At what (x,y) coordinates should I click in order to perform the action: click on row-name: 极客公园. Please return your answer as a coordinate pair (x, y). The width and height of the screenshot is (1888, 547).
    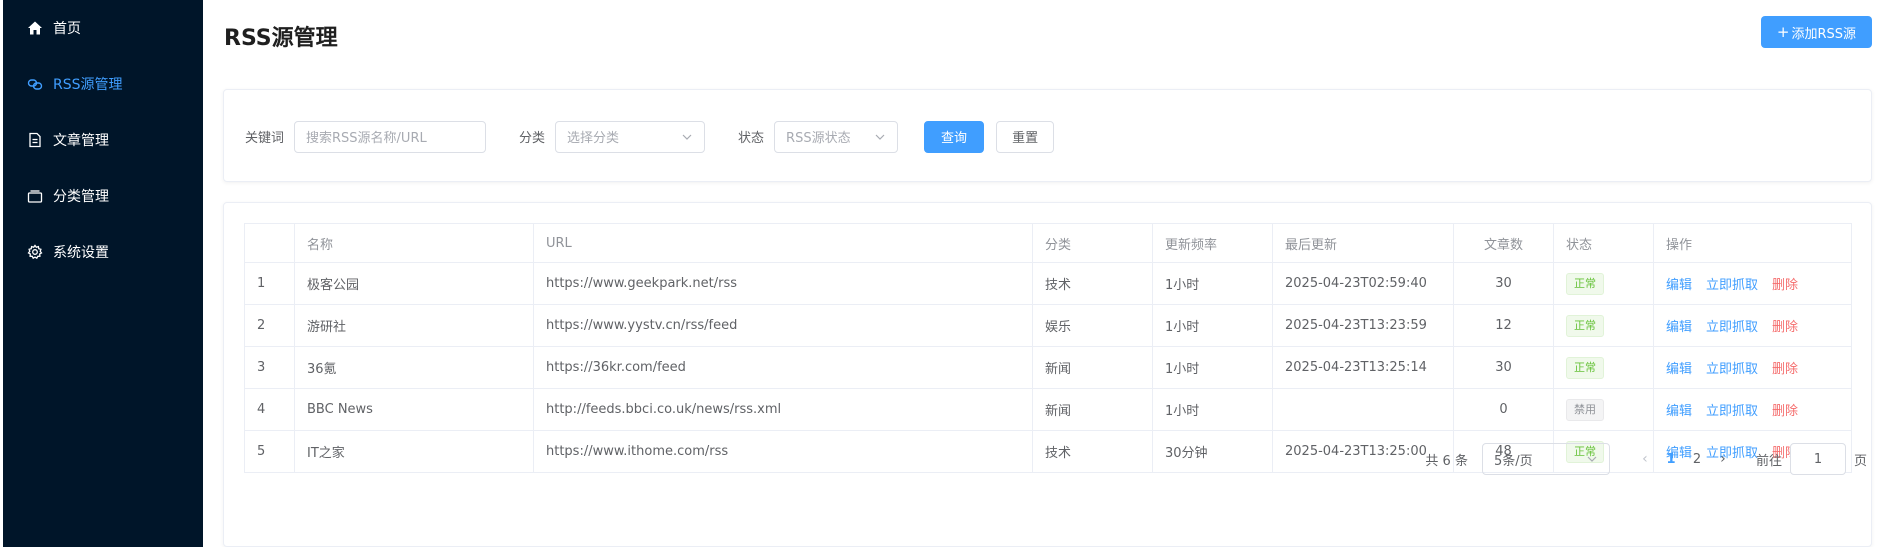
    Looking at the image, I should click on (414, 283).